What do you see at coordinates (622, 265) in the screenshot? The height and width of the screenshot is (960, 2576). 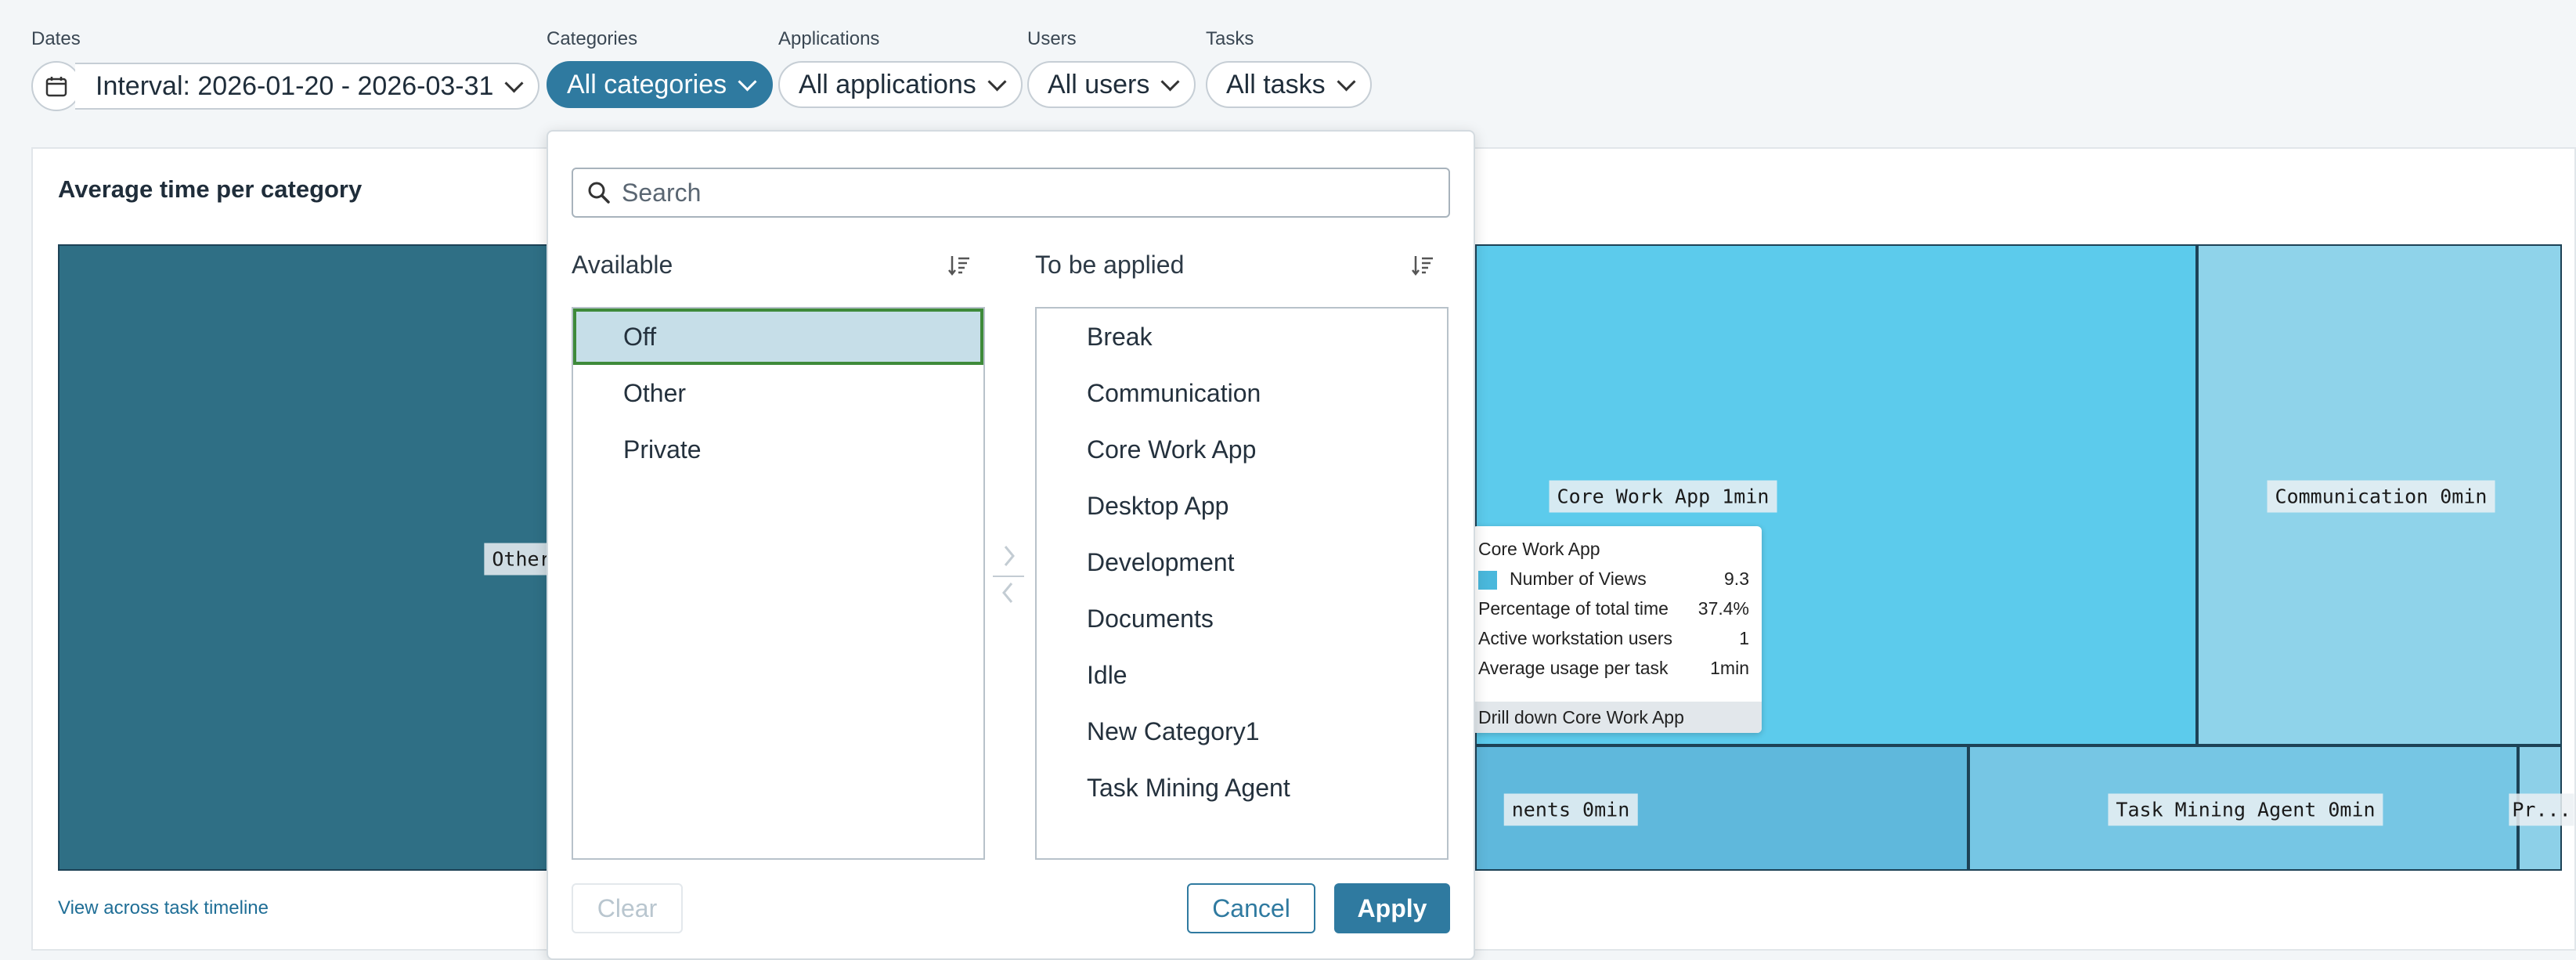 I see `available-title: Available` at bounding box center [622, 265].